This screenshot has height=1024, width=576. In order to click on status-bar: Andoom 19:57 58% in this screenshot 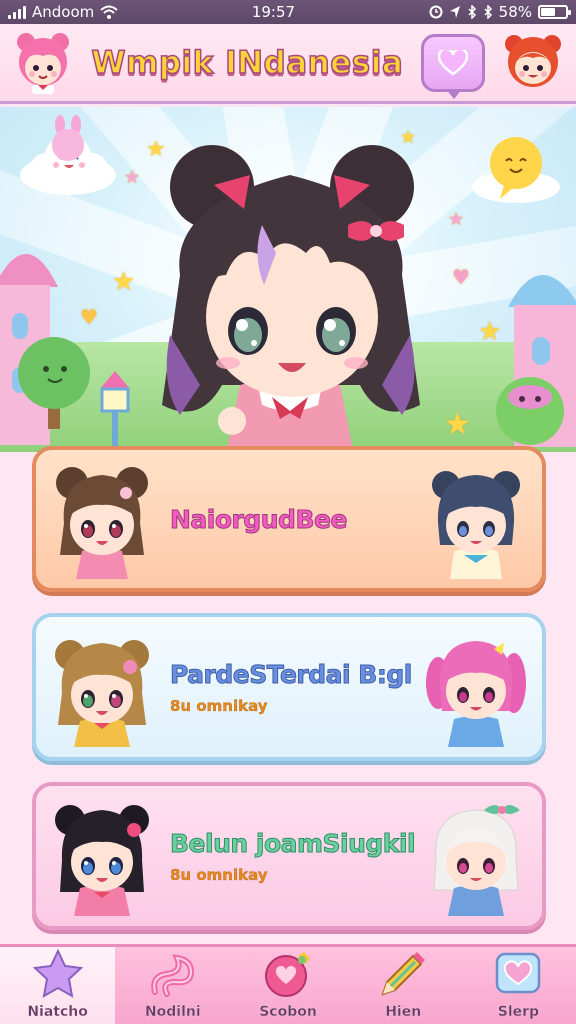, I will do `click(288, 12)`.